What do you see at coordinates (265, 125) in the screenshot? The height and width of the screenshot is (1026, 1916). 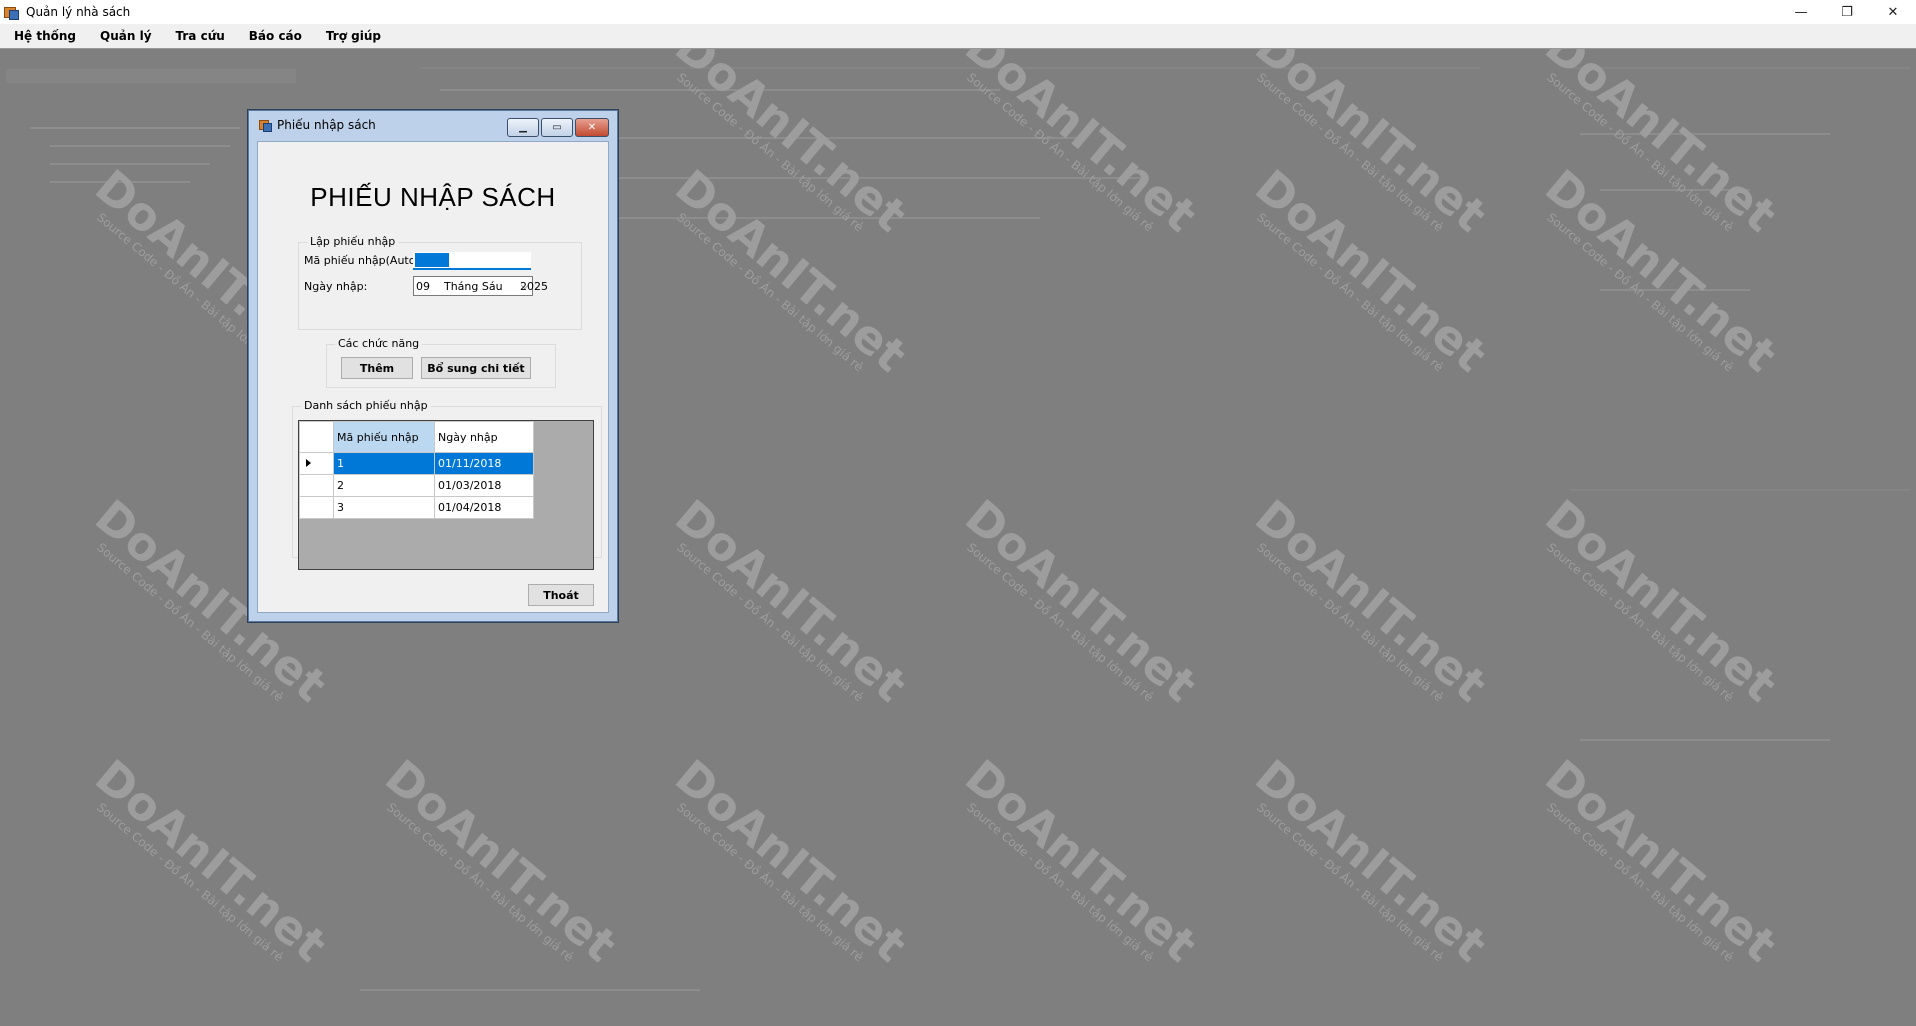 I see `dialog-icon` at bounding box center [265, 125].